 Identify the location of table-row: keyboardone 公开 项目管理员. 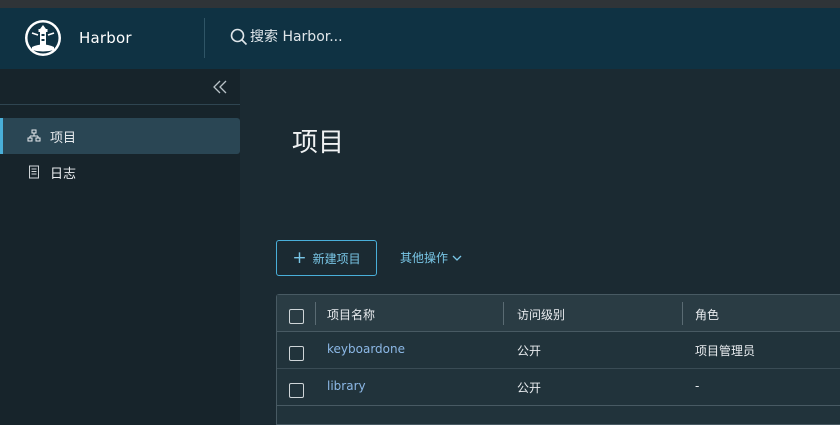
(558, 350).